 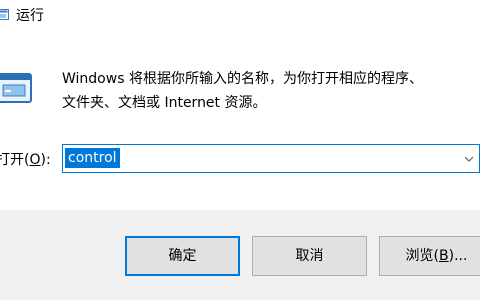 What do you see at coordinates (469, 159) in the screenshot?
I see `chevron-down-icon` at bounding box center [469, 159].